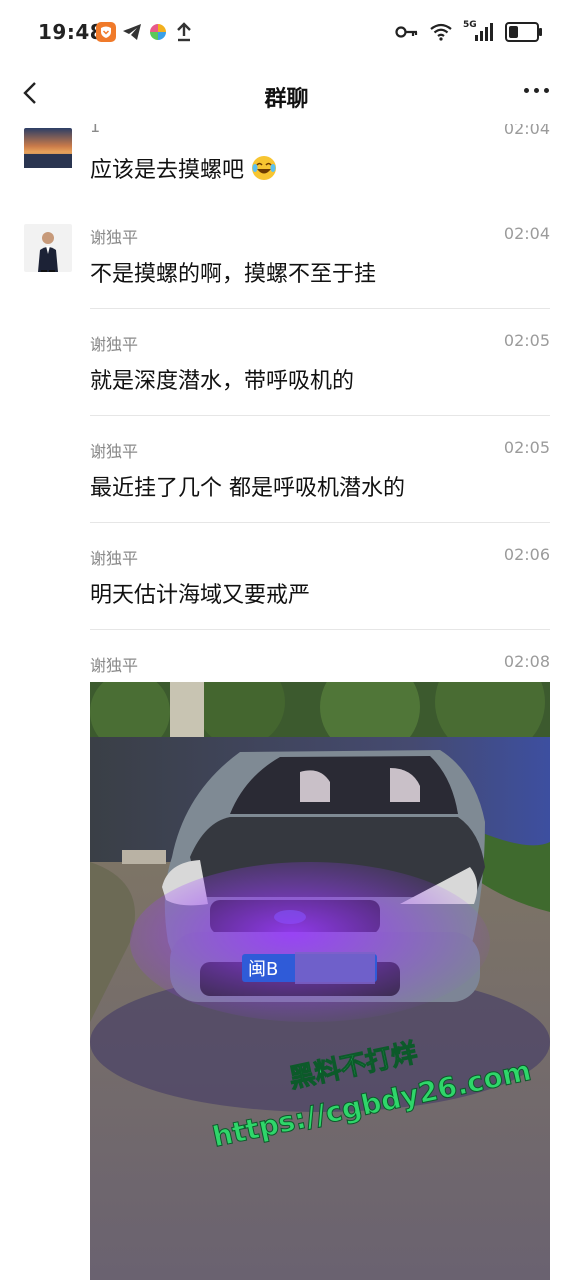  Describe the element at coordinates (184, 32) in the screenshot. I see `upload-icon` at that location.